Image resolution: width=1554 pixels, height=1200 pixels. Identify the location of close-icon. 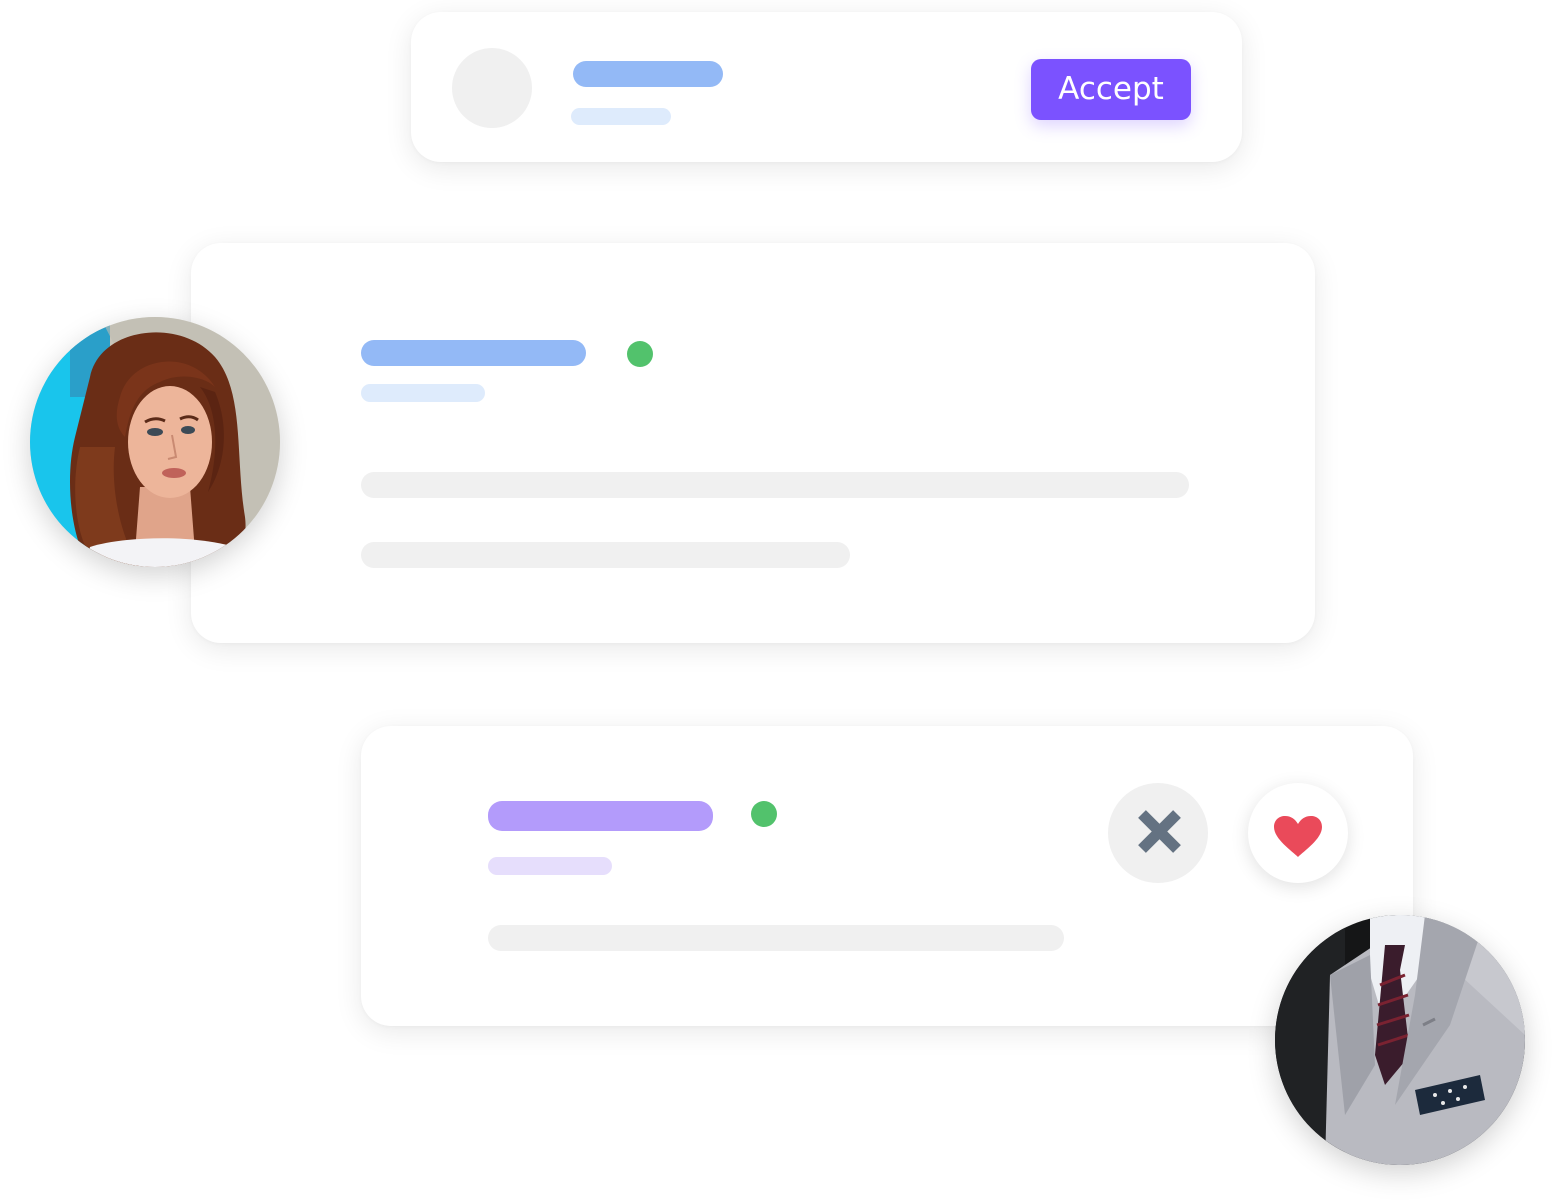
(1159, 831).